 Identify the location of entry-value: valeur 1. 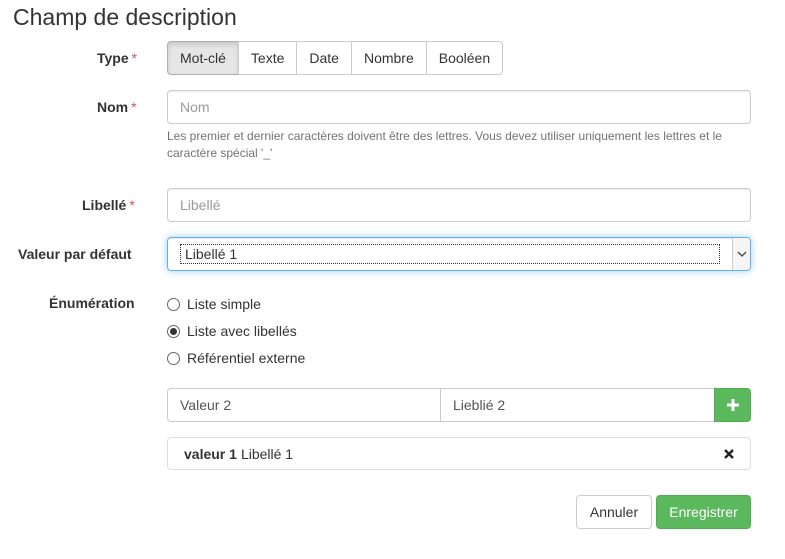
(210, 453).